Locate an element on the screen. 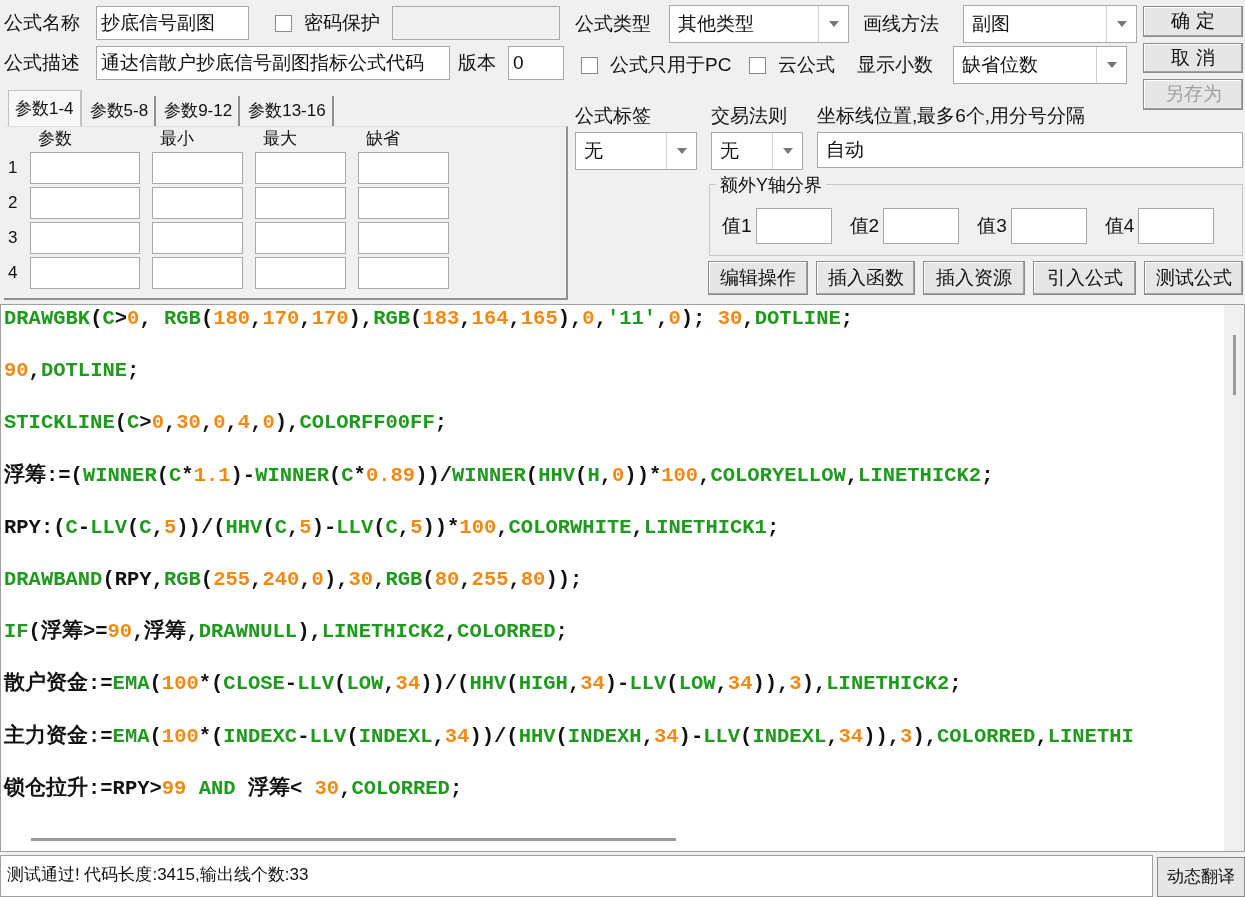 This screenshot has width=1245, height=897. code-line: 浮筹:=(WINNER(C*1.1)-WINNER(C*0.89))/WINNER(HHV(H,0))*100,COLORYELLOW,LINETHICK2; is located at coordinates (498, 475).